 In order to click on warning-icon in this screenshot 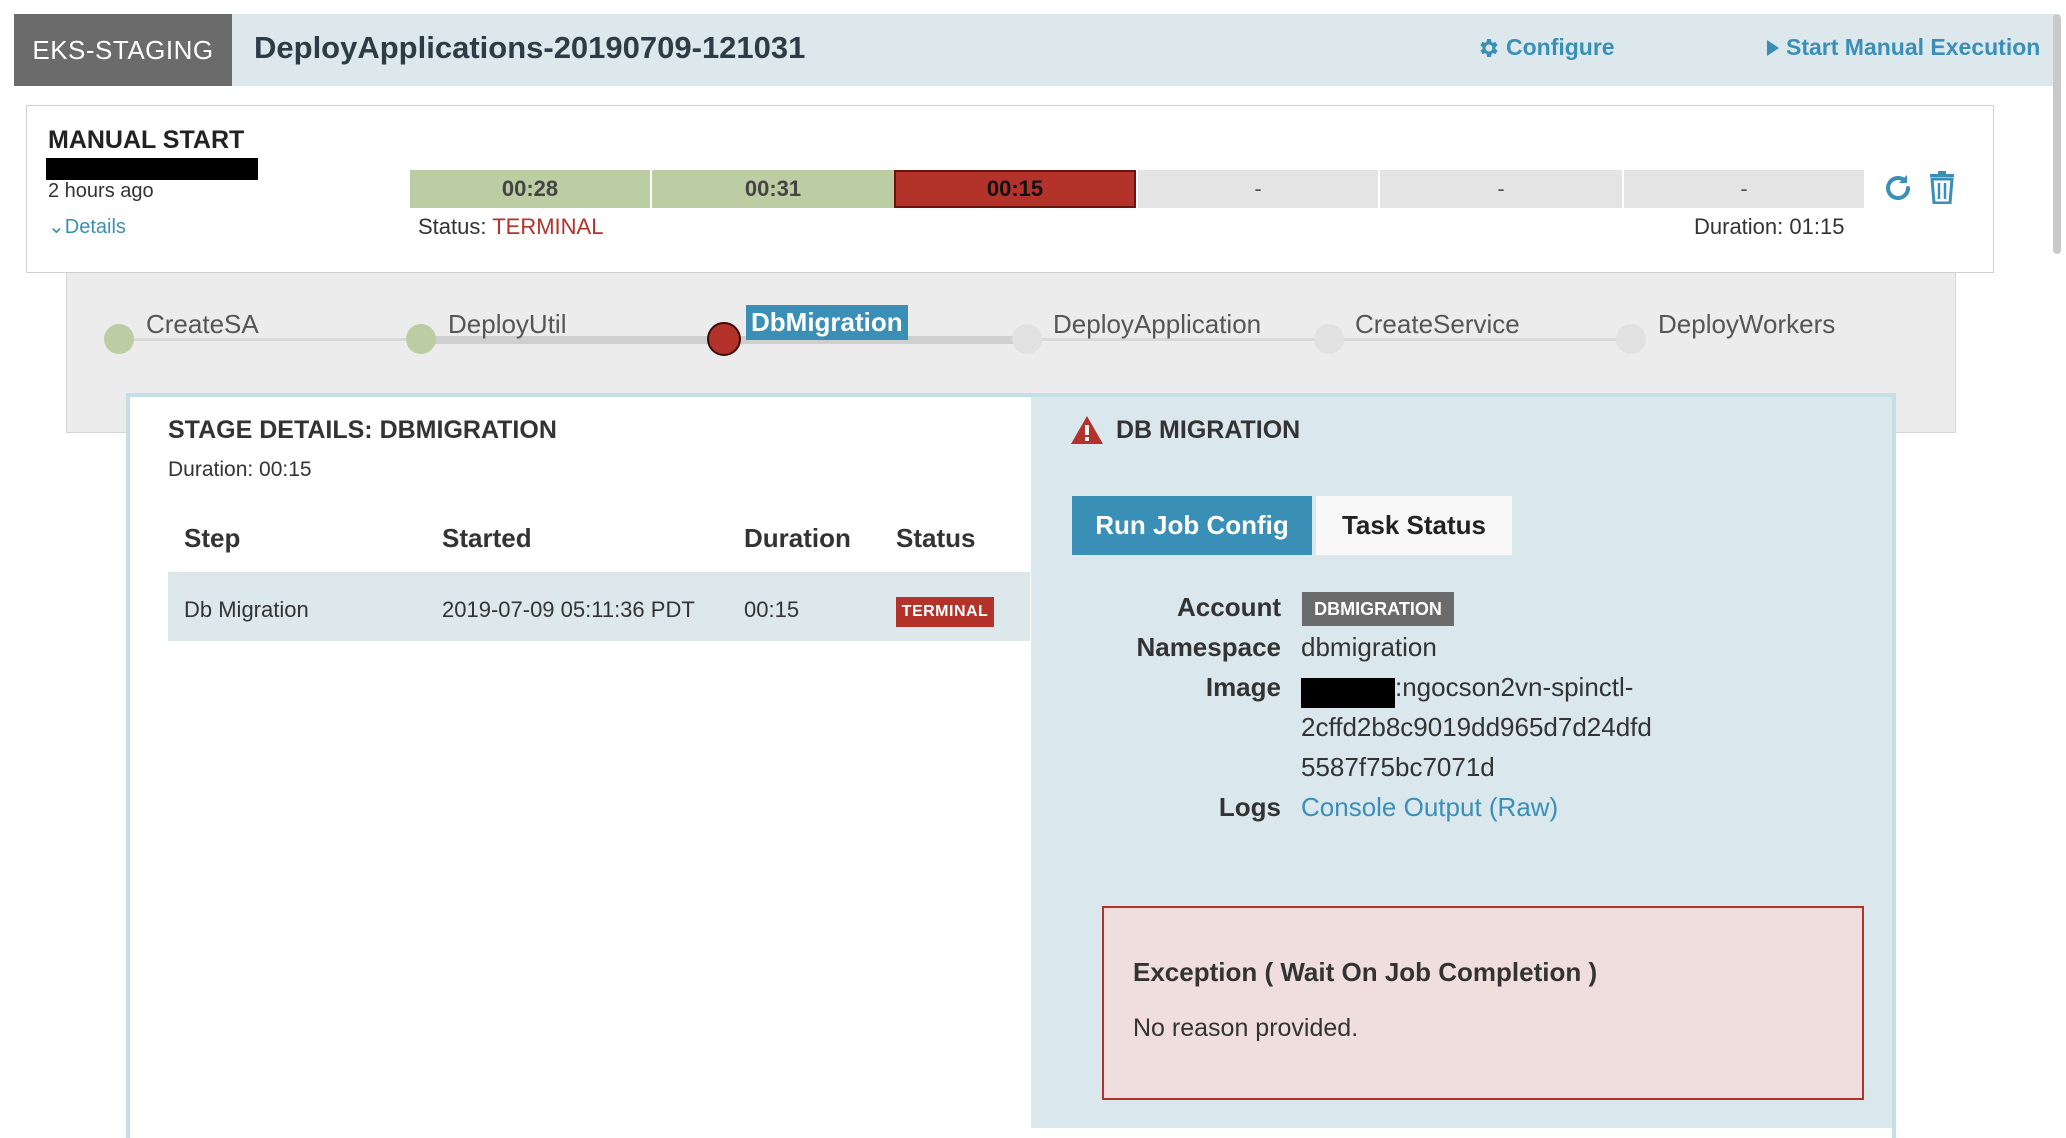, I will do `click(1087, 430)`.